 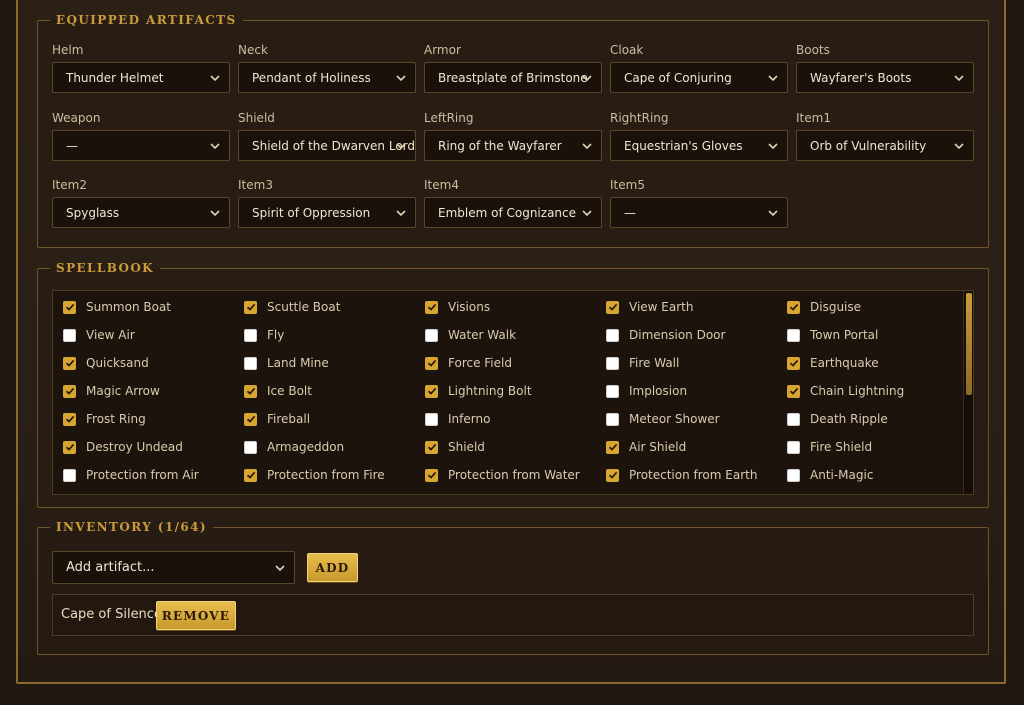 What do you see at coordinates (457, 307) in the screenshot?
I see `spell-item: Visions` at bounding box center [457, 307].